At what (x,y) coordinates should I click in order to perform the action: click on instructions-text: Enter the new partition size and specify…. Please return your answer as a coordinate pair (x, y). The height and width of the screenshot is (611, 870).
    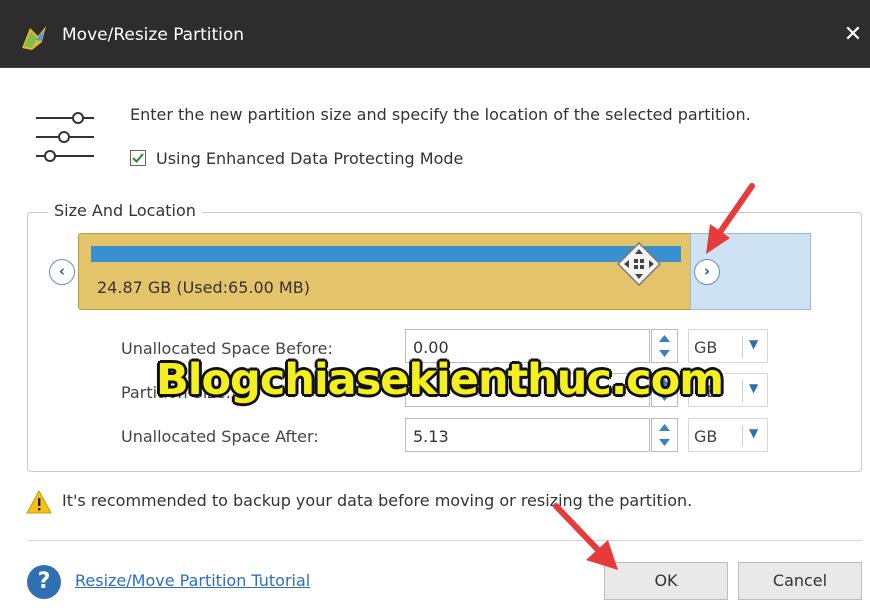
    Looking at the image, I should click on (440, 114).